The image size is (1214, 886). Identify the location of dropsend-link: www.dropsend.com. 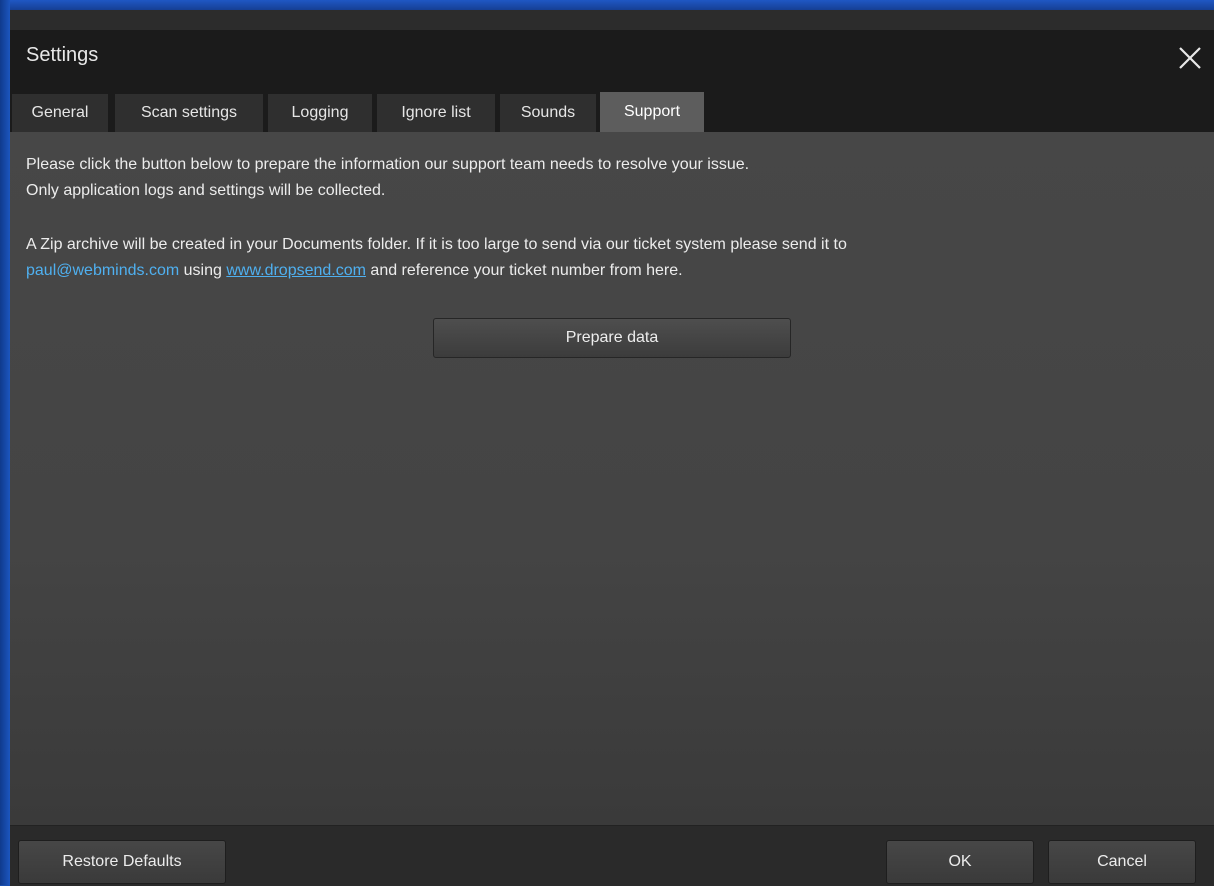
(296, 270).